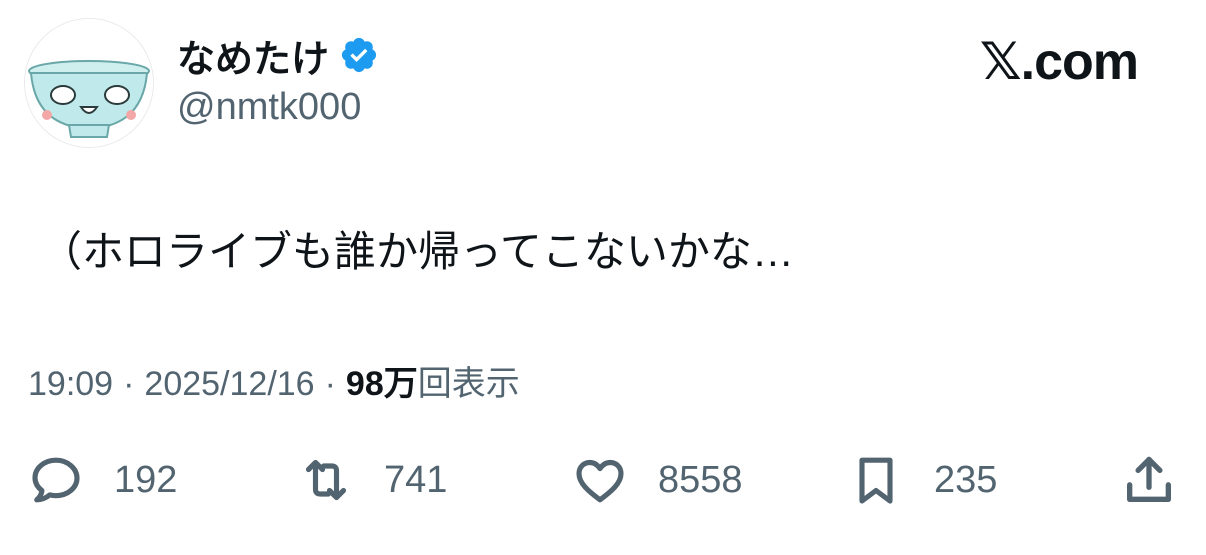 This screenshot has height=555, width=1206. I want to click on x-com-logo: 𝕏.com, so click(1059, 62).